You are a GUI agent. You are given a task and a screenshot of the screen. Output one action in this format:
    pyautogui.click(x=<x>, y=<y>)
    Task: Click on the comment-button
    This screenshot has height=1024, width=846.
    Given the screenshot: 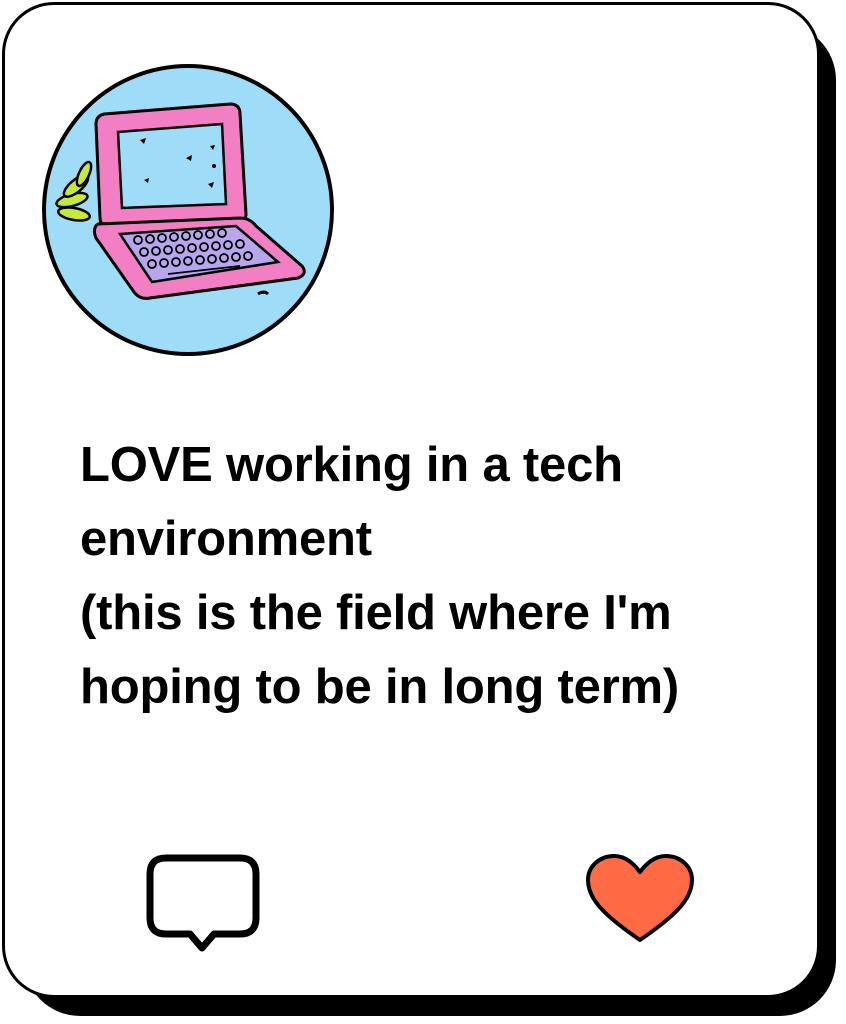 What is the action you would take?
    pyautogui.click(x=203, y=906)
    